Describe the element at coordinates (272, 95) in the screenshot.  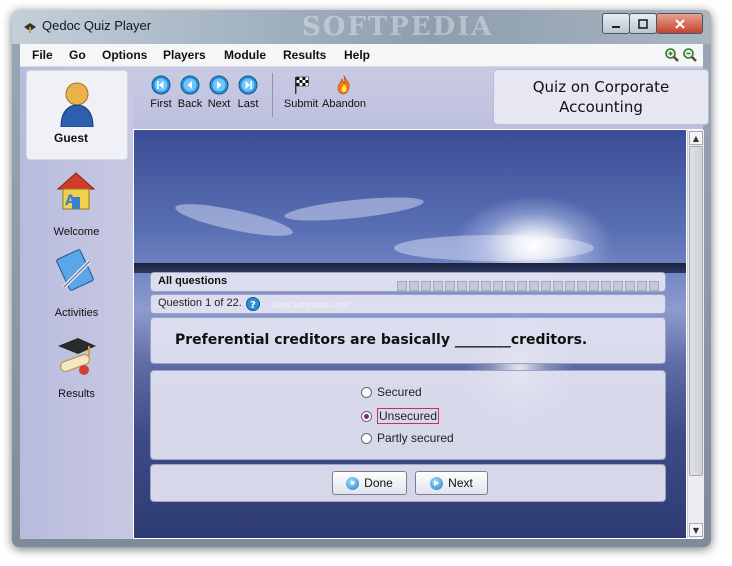
I see `toolbar-separator` at that location.